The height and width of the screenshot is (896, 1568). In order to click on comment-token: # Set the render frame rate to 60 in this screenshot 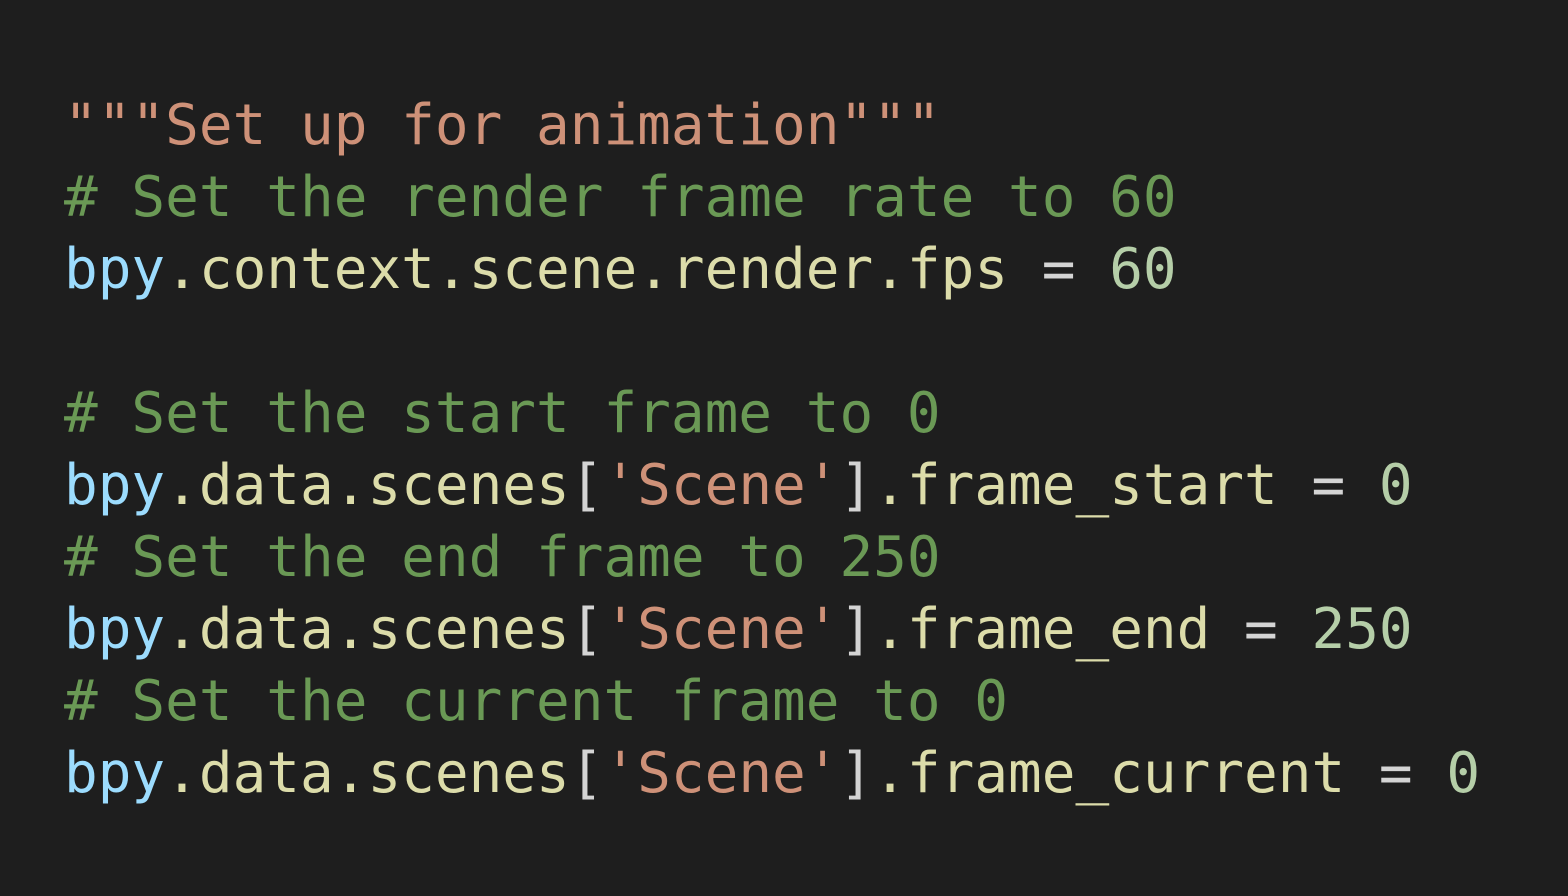, I will do `click(620, 197)`.